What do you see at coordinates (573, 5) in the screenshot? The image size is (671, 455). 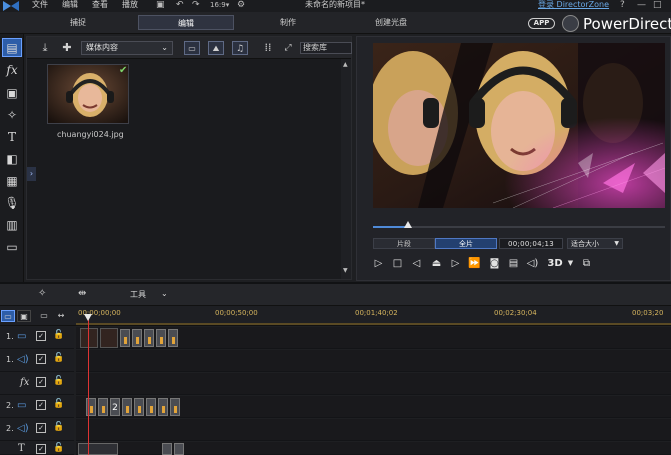 I see `login-directorzone-link: 登录 DirectorZone` at bounding box center [573, 5].